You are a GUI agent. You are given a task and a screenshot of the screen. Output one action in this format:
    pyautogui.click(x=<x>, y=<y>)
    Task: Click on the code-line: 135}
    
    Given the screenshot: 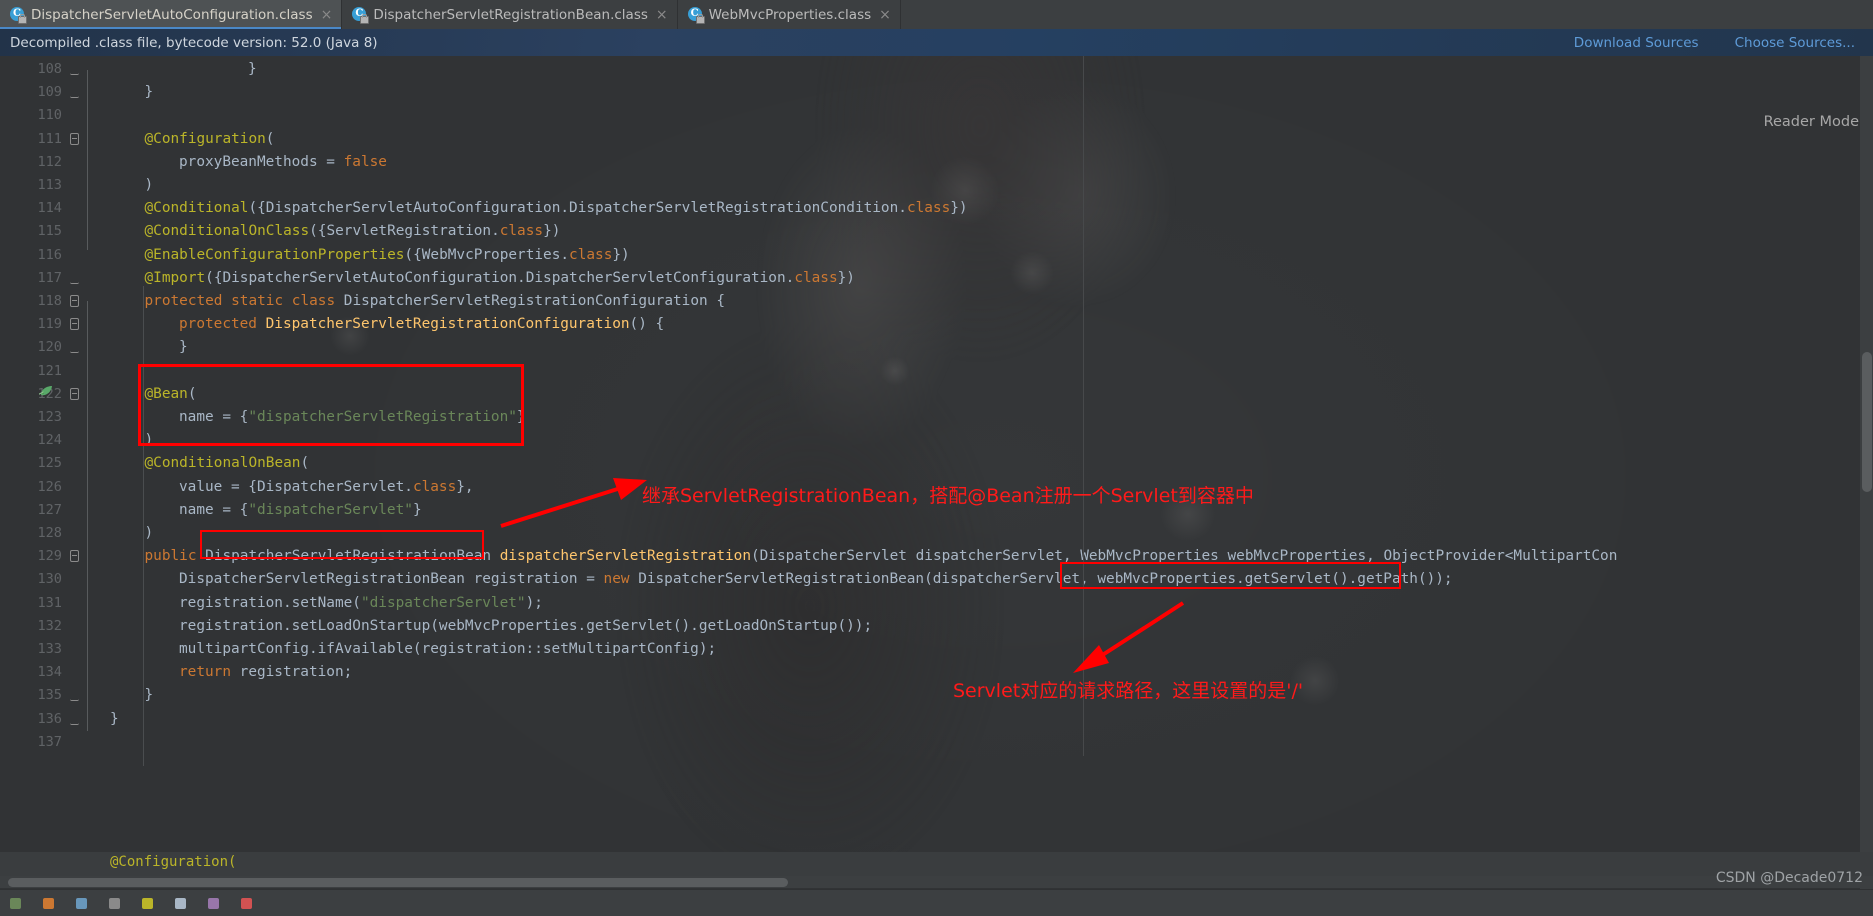 What is the action you would take?
    pyautogui.click(x=936, y=695)
    